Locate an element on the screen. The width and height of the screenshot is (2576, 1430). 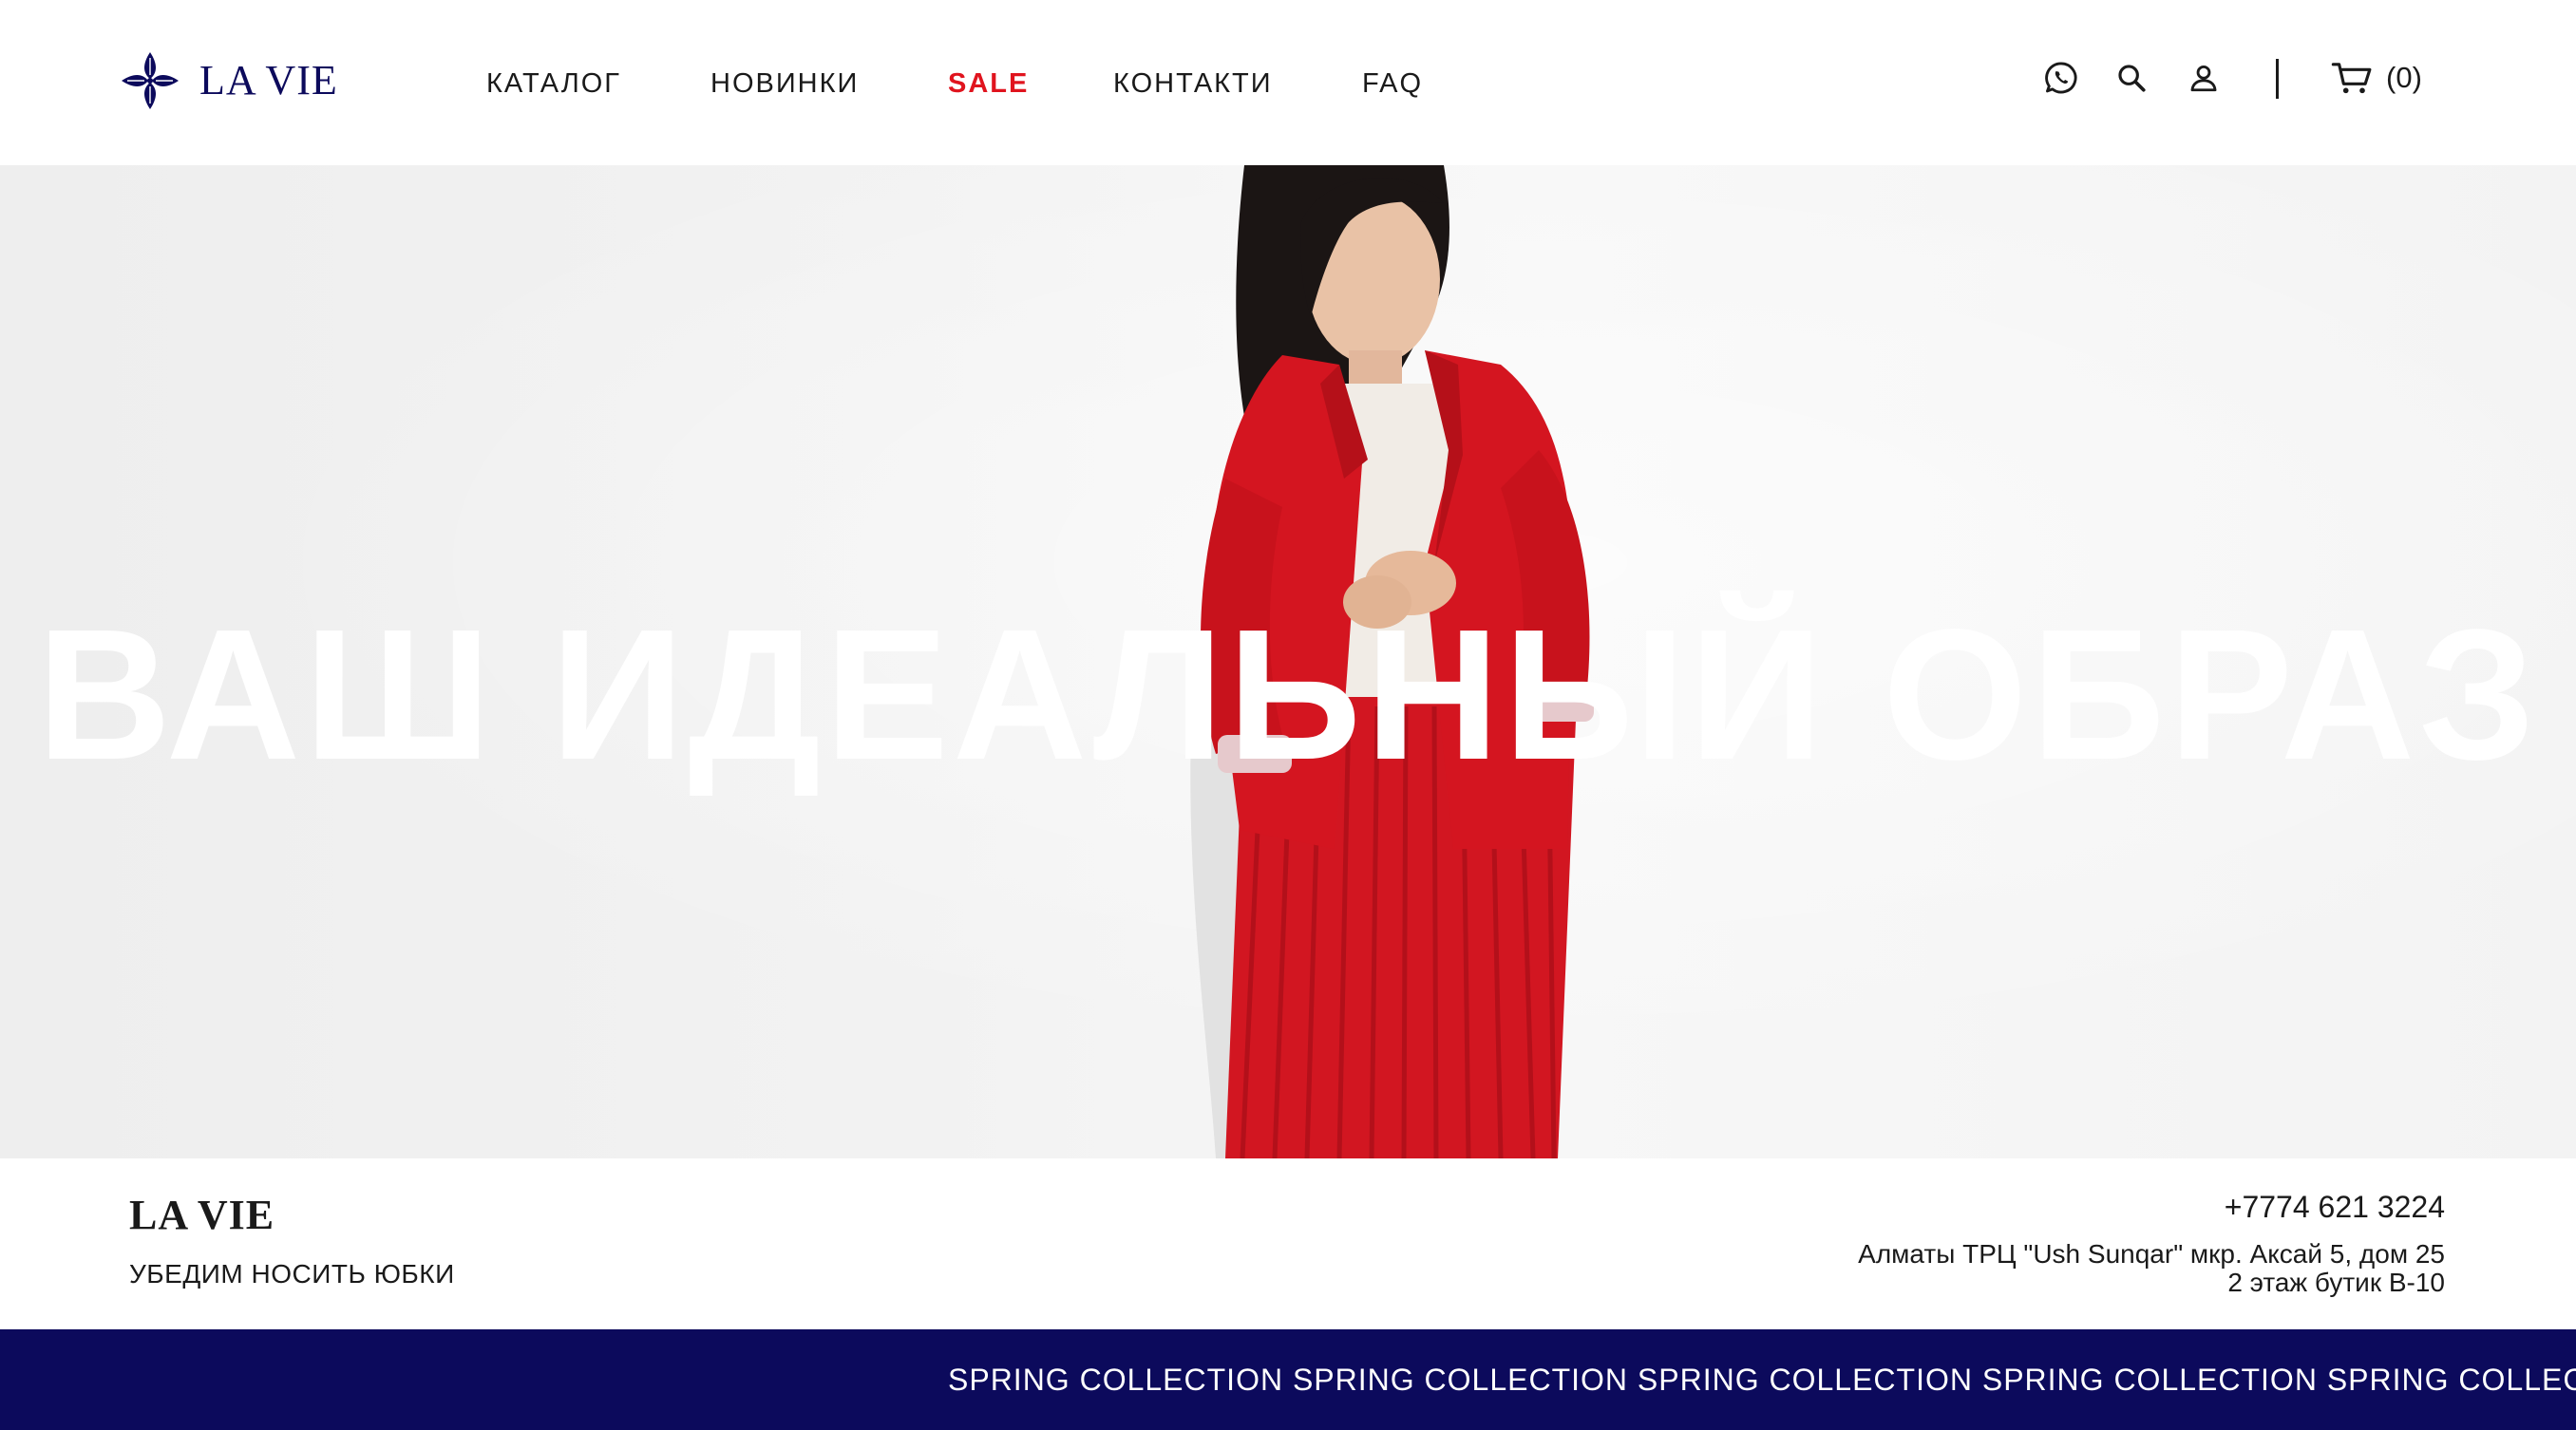
account-button is located at coordinates (2203, 78).